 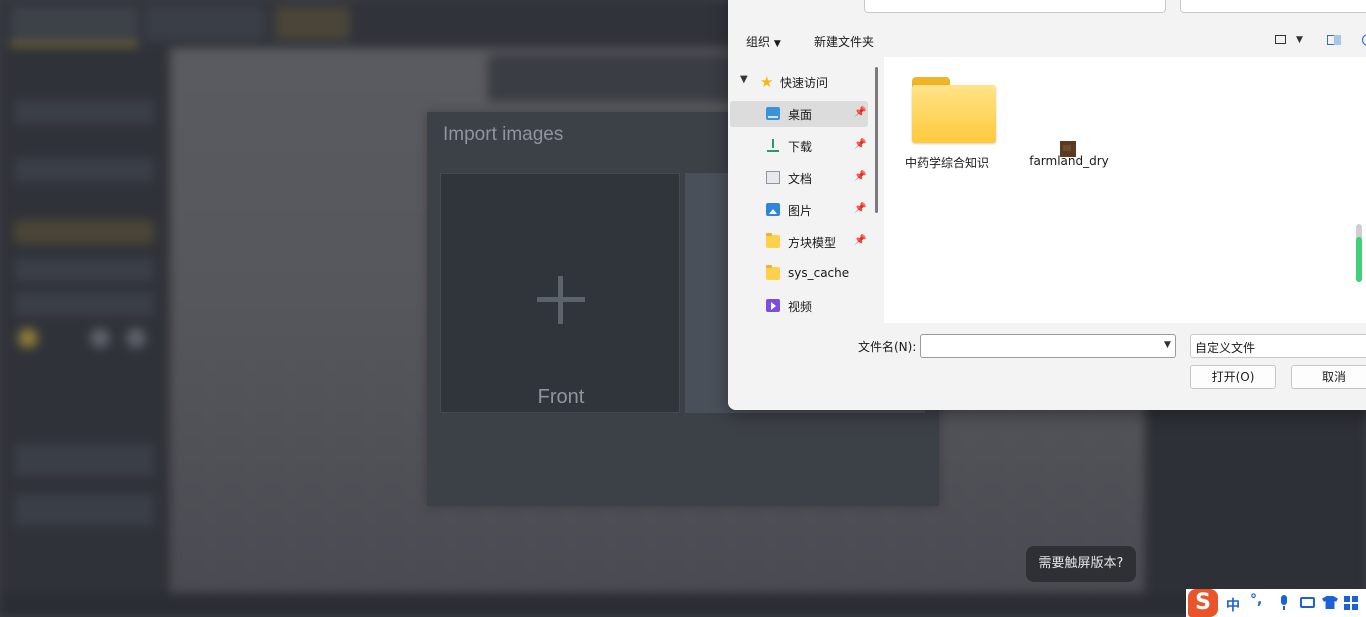 I want to click on editor-left-panel, so click(x=84, y=320).